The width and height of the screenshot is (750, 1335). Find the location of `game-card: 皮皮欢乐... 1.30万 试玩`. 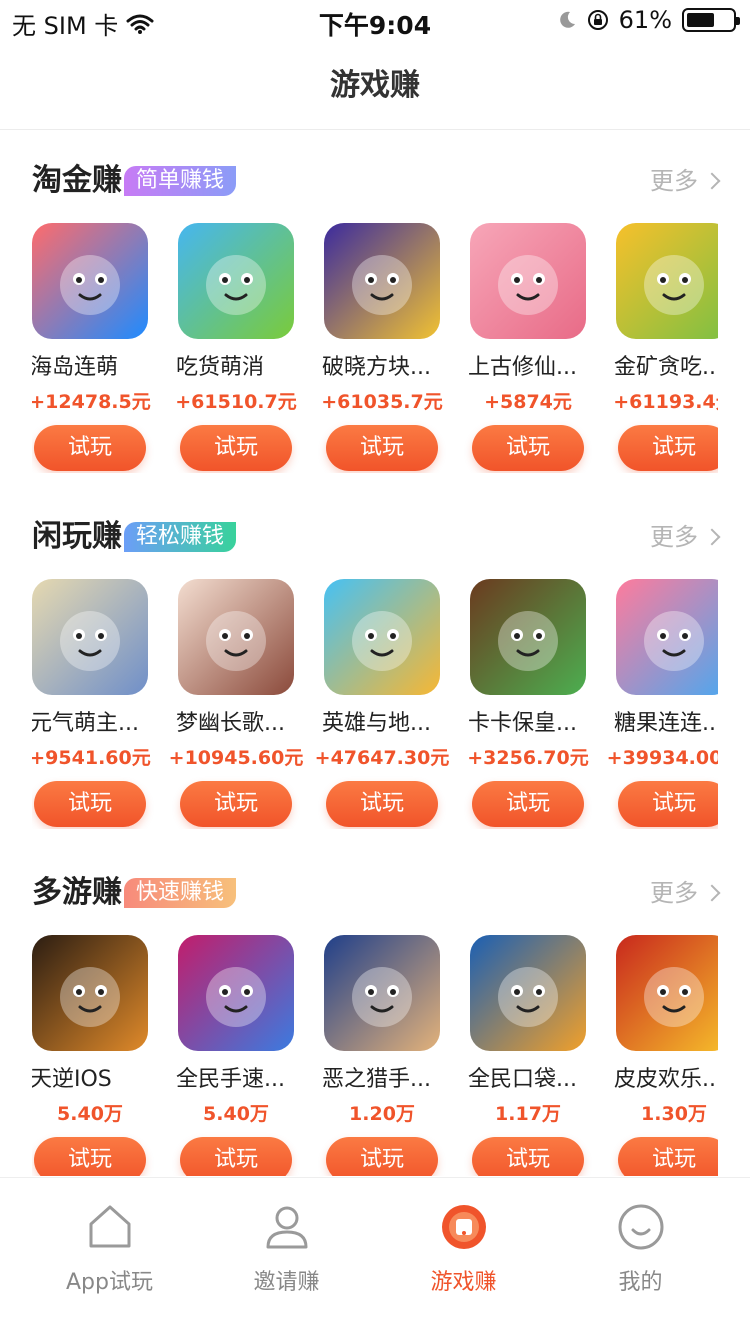

game-card: 皮皮欢乐... 1.30万 试玩 is located at coordinates (666, 1055).